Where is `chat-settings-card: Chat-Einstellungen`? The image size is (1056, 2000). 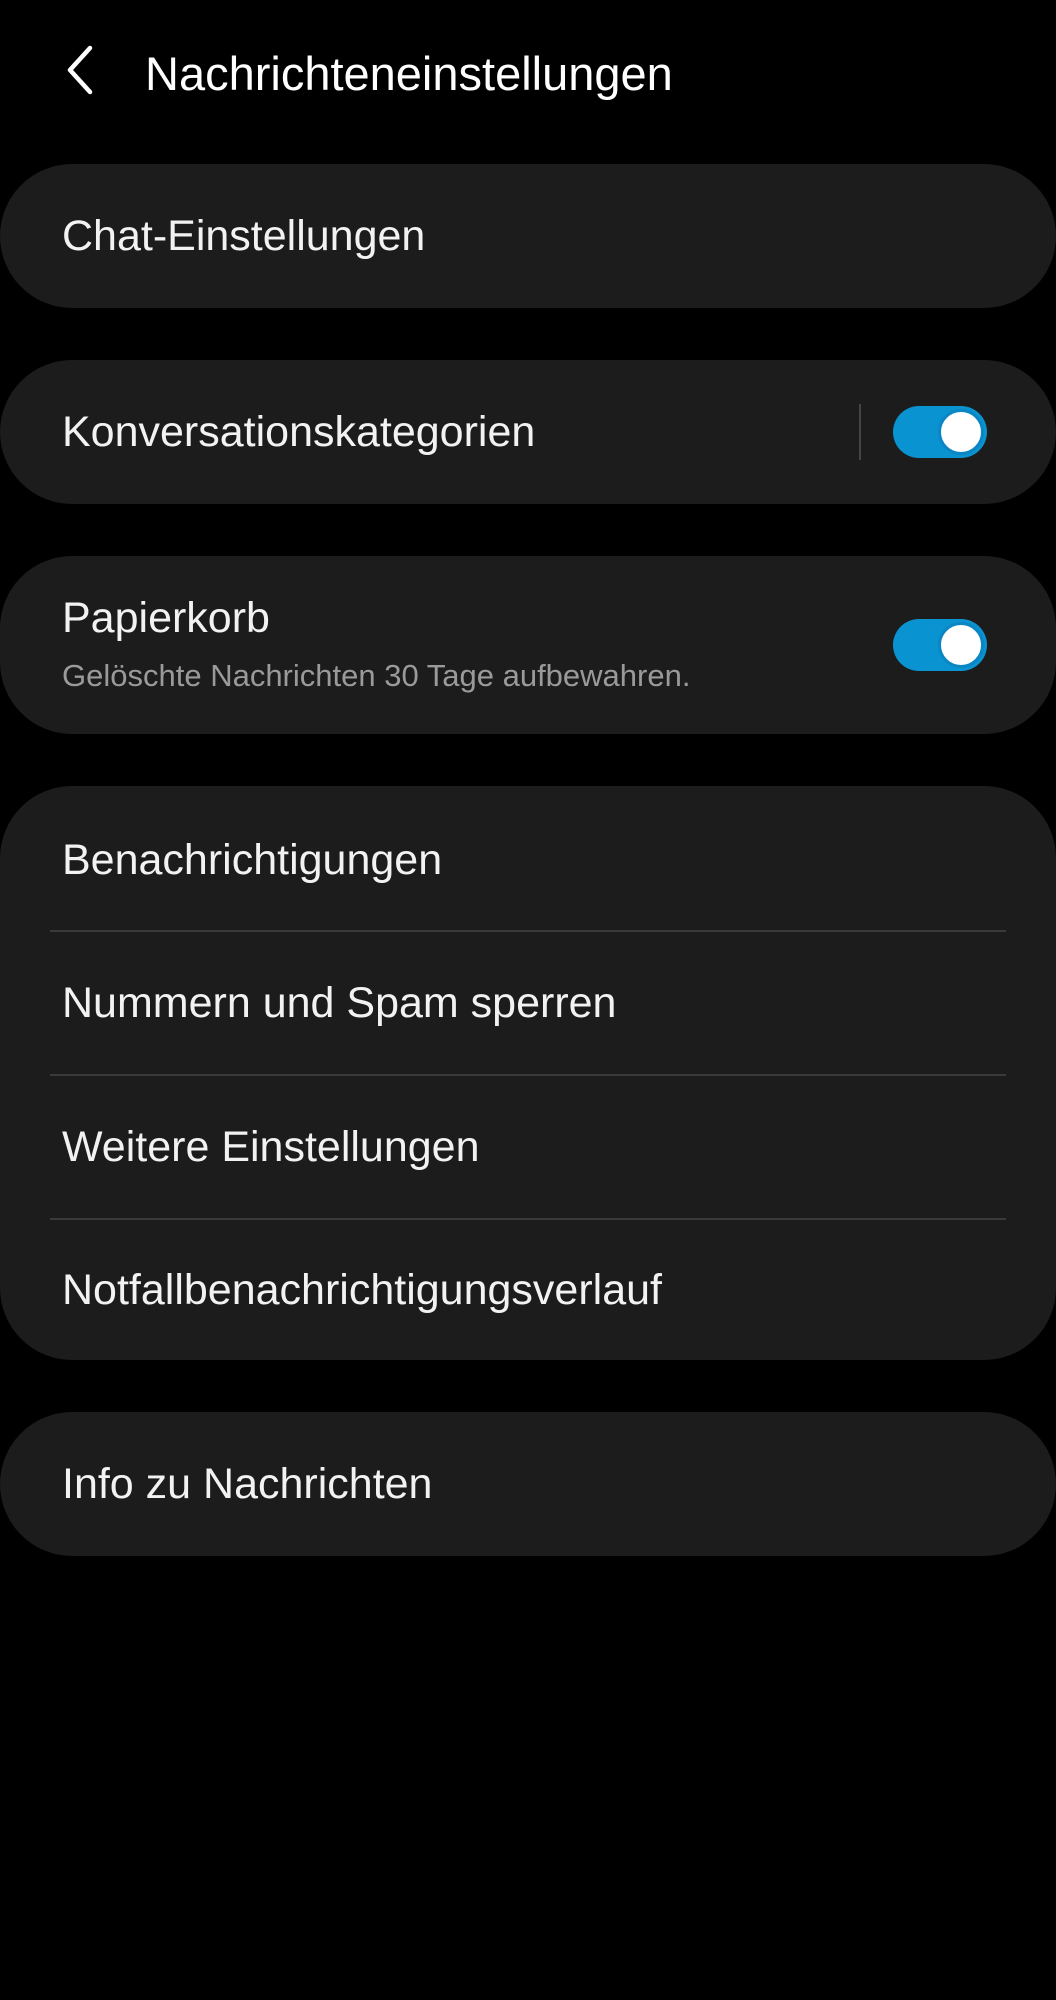
chat-settings-card: Chat-Einstellungen is located at coordinates (528, 236).